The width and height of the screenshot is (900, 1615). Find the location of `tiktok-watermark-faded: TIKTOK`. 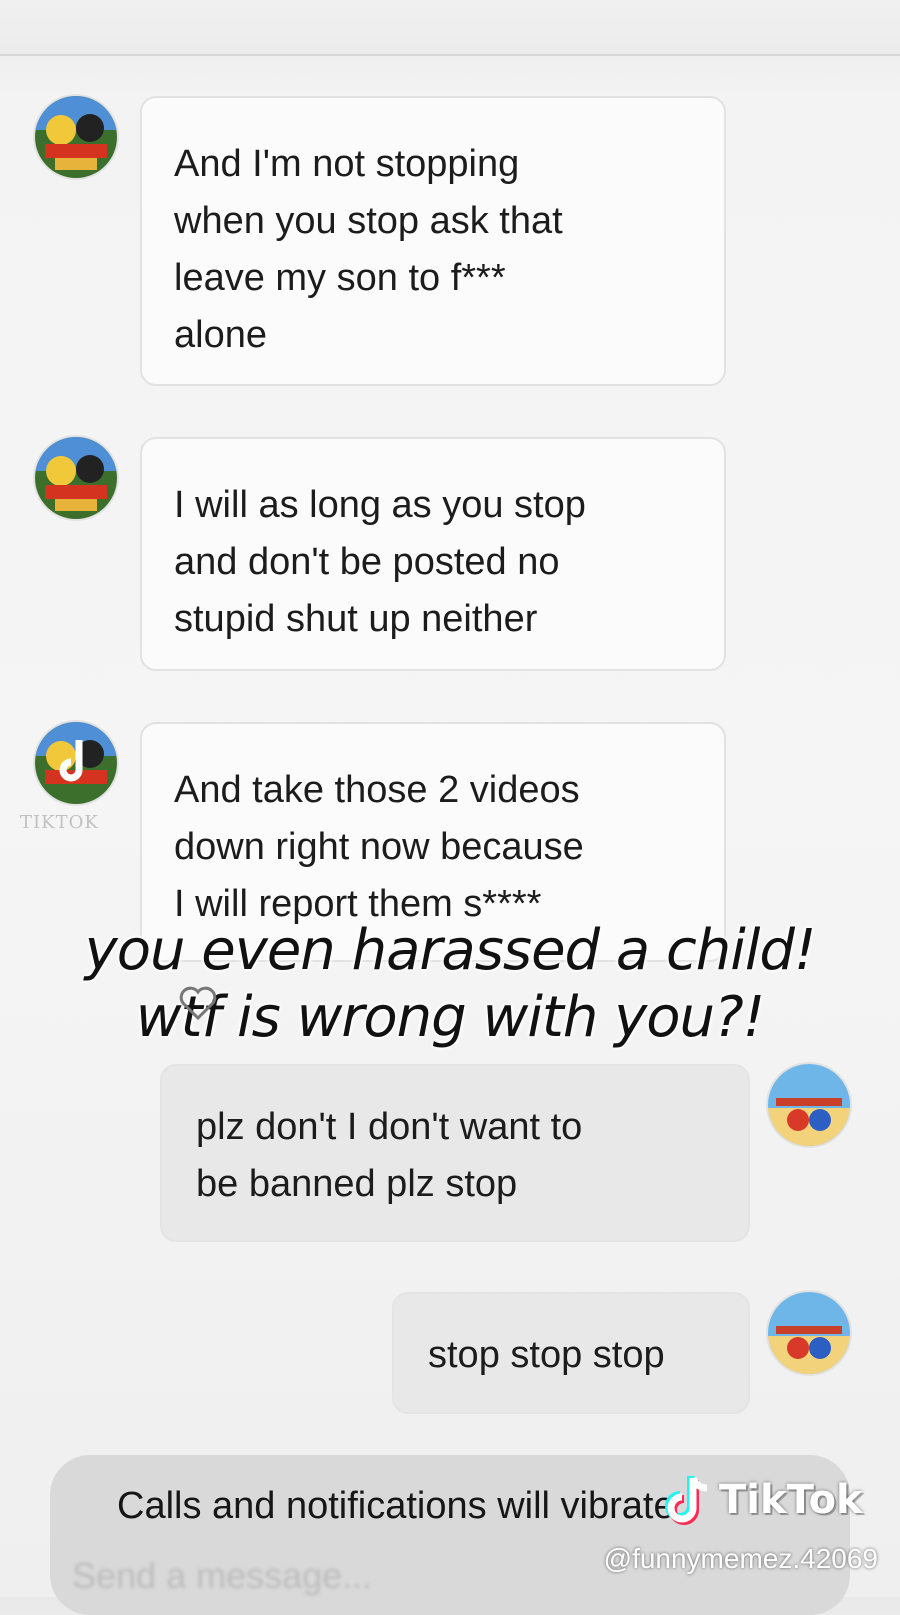

tiktok-watermark-faded: TIKTOK is located at coordinates (59, 822).